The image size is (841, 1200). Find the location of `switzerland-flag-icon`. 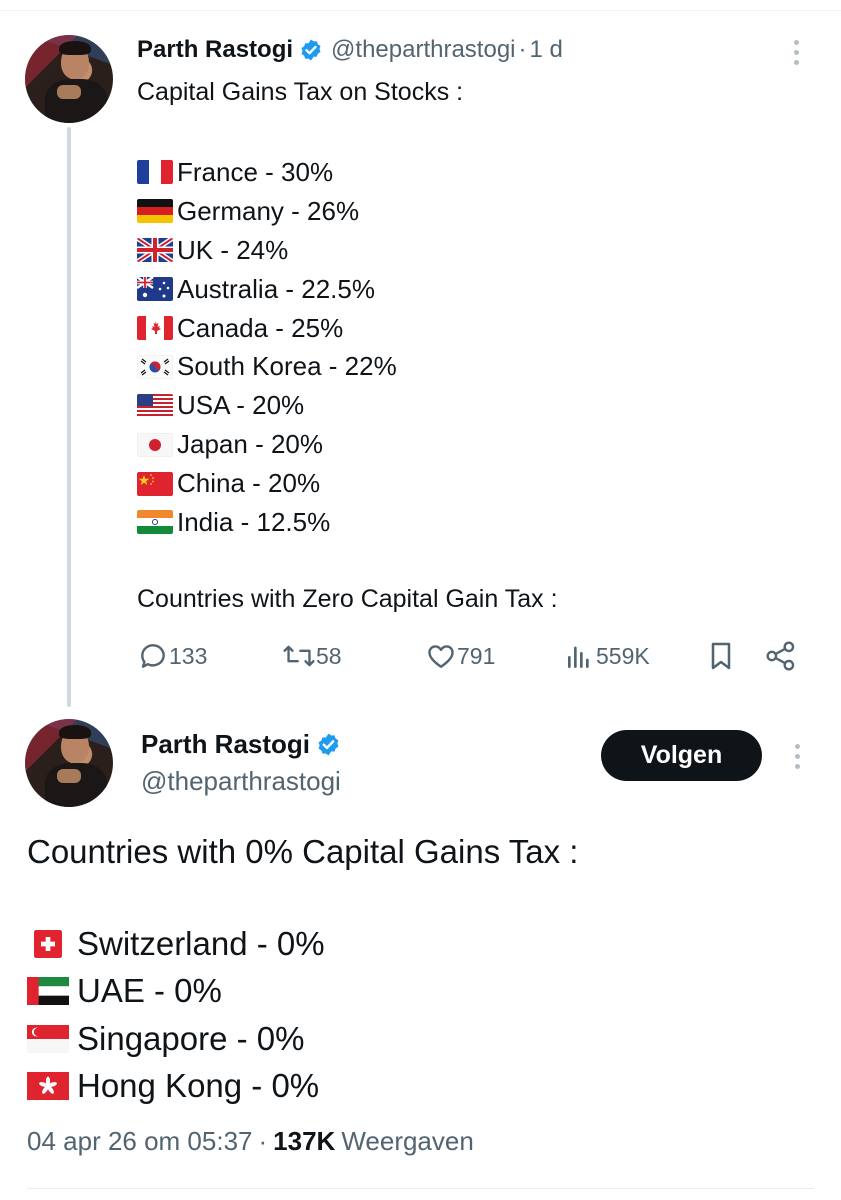

switzerland-flag-icon is located at coordinates (48, 943).